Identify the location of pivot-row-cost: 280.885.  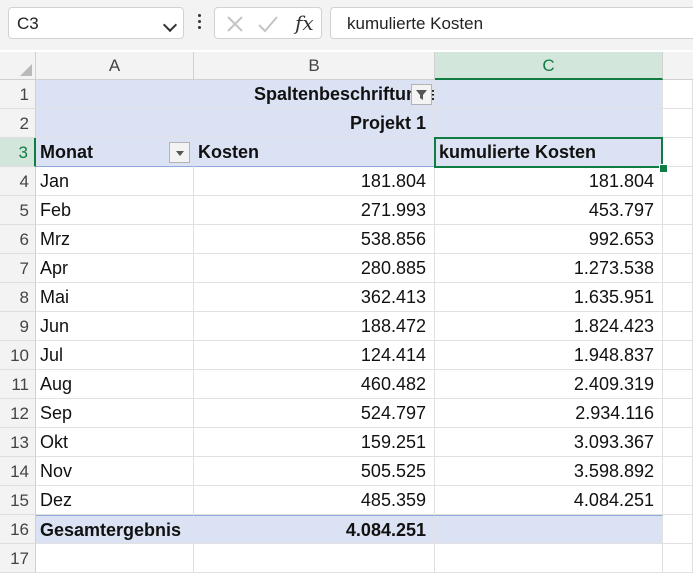
(314, 268).